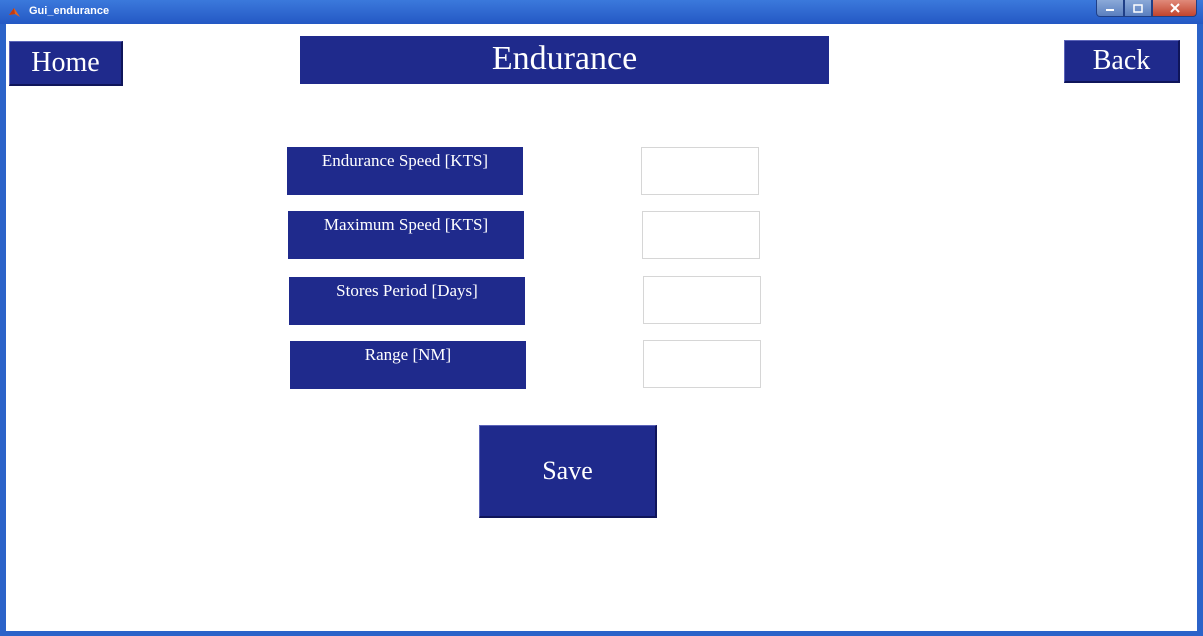 This screenshot has height=636, width=1203. What do you see at coordinates (405, 171) in the screenshot?
I see `endurance-speed-label: Endurance Speed [KTS]` at bounding box center [405, 171].